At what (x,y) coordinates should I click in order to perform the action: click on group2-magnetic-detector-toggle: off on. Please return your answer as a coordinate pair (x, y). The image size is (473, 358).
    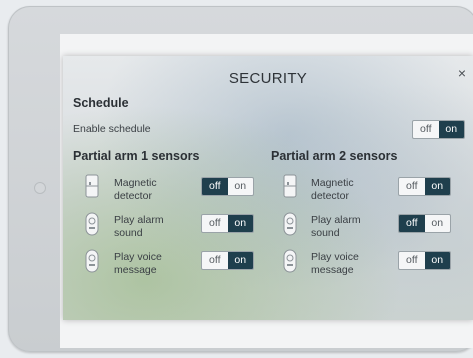
    Looking at the image, I should click on (424, 186).